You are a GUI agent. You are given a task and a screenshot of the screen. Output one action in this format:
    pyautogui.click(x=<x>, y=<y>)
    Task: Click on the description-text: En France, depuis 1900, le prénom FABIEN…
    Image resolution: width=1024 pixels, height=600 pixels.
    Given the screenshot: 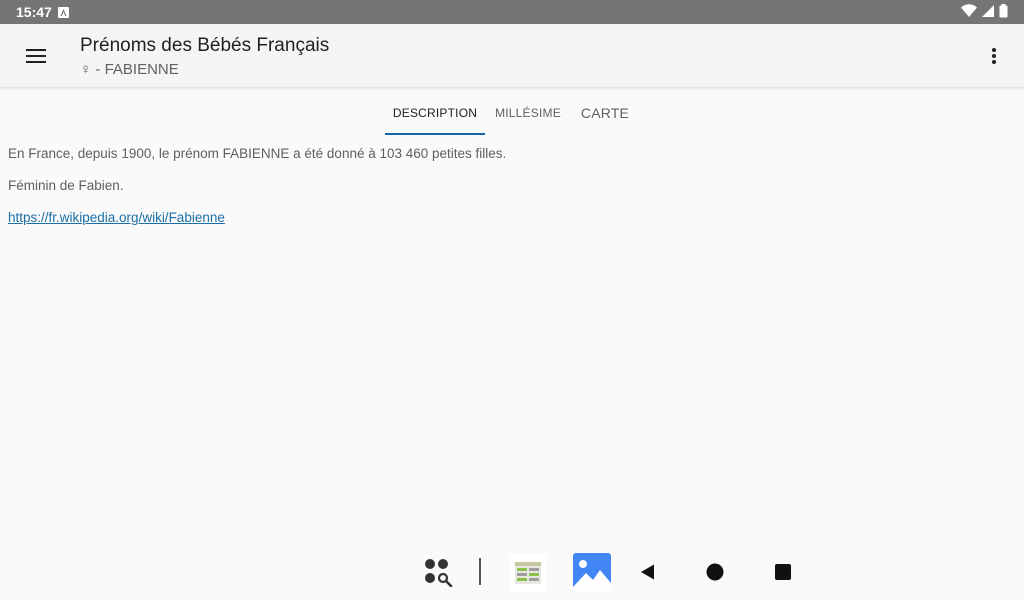 What is the action you would take?
    pyautogui.click(x=257, y=153)
    